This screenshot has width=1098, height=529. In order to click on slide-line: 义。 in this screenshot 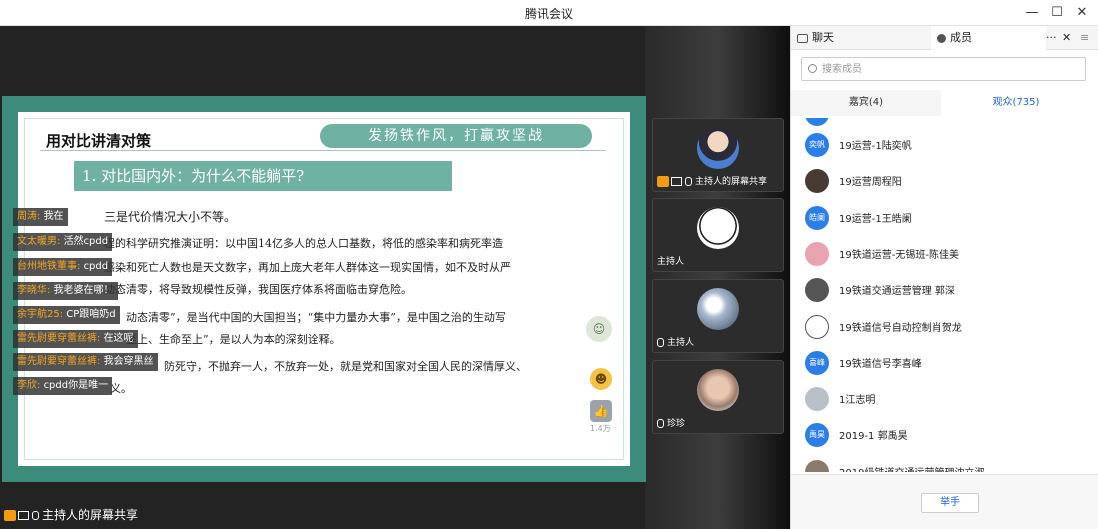, I will do `click(121, 388)`.